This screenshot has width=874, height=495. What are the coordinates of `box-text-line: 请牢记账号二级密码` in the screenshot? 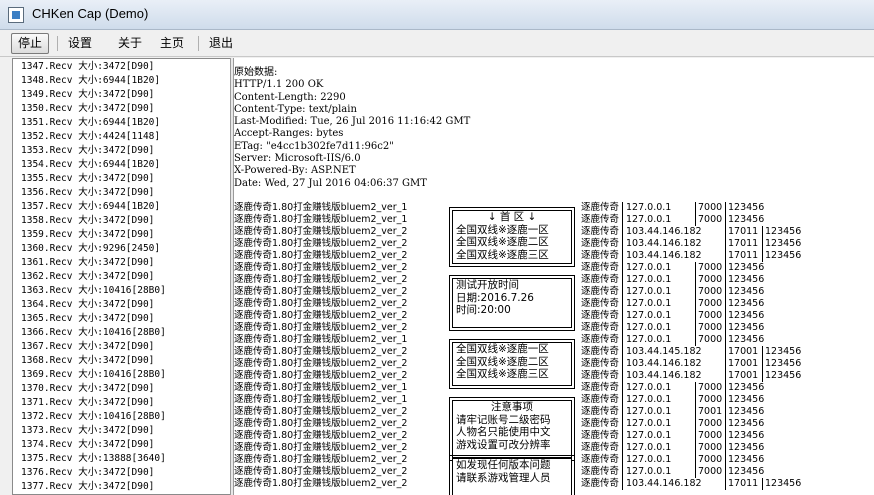 It's located at (503, 419).